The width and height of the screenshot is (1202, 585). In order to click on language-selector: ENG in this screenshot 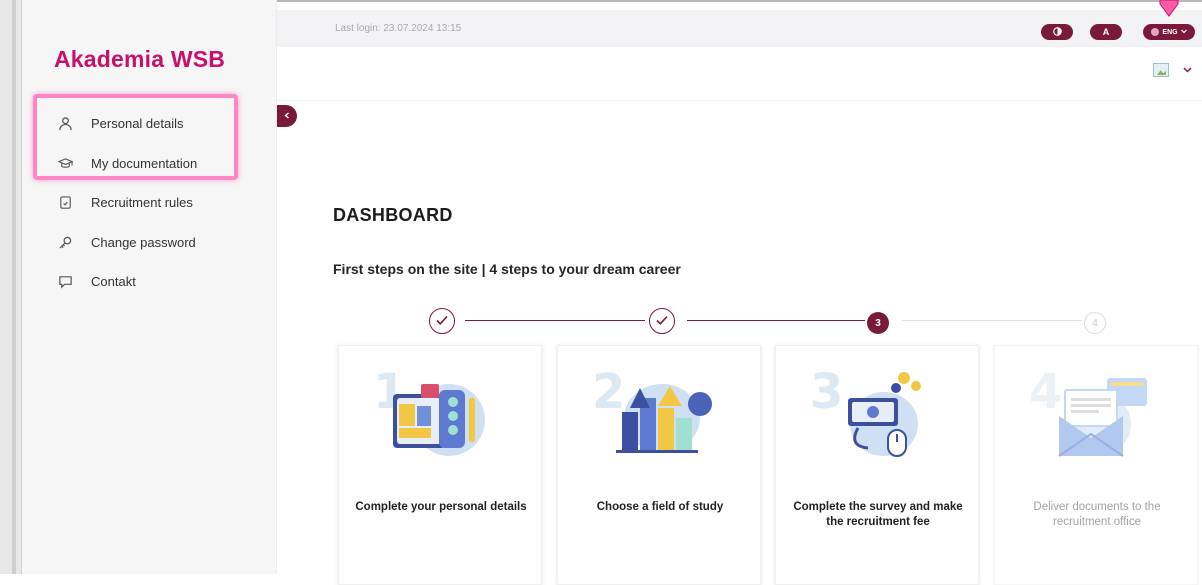, I will do `click(1169, 32)`.